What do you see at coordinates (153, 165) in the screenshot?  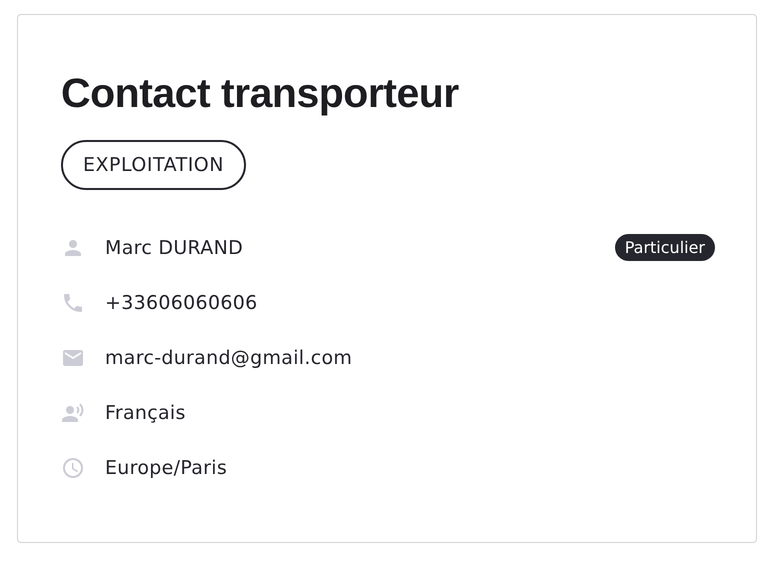 I see `category-tag: EXPLOITATION` at bounding box center [153, 165].